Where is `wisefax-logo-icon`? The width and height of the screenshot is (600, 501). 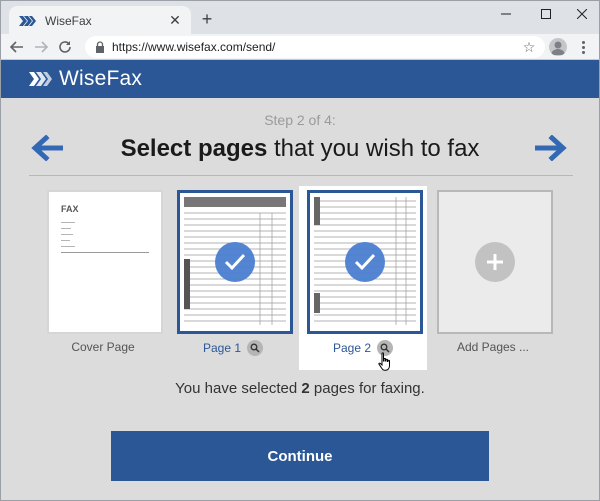
wisefax-logo-icon is located at coordinates (41, 79).